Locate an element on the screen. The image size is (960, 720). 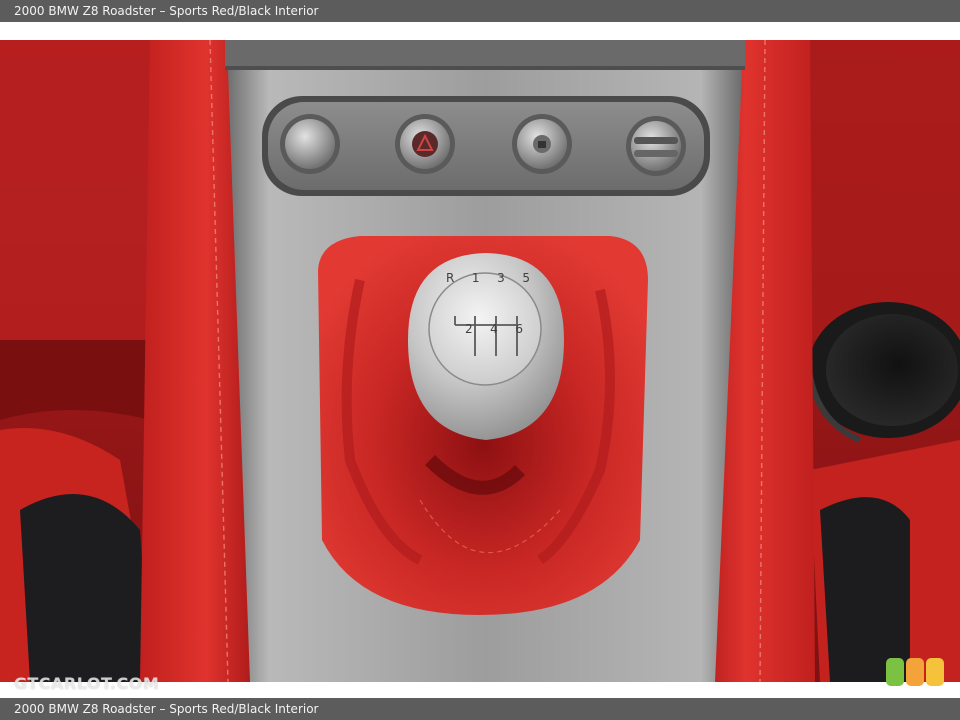
gear-label: 2 is located at coordinates (469, 329).